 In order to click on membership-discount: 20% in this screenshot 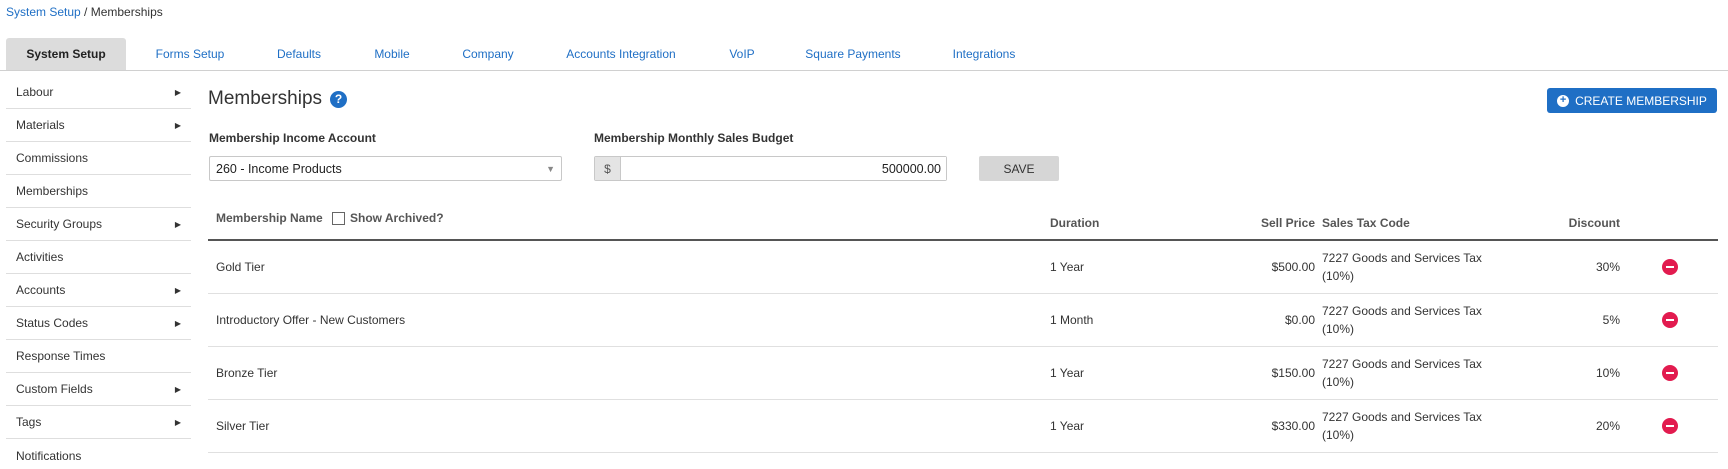, I will do `click(1607, 426)`.